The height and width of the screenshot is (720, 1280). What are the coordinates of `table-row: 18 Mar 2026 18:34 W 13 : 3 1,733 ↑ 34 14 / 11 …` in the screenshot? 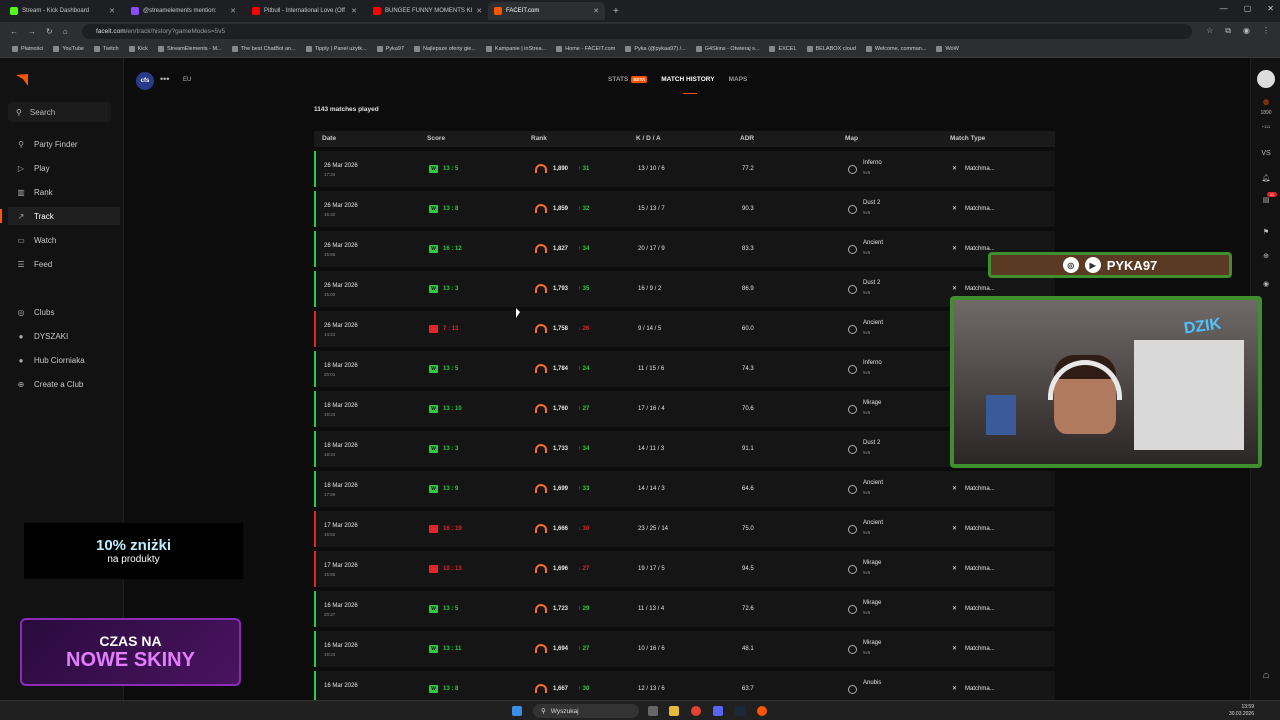 It's located at (684, 449).